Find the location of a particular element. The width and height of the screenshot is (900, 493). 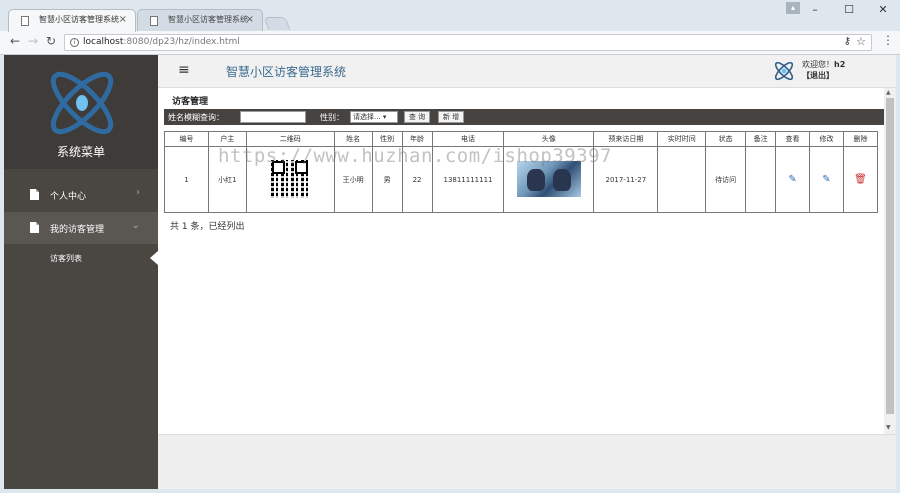

system-title: 智慧小区访客管理系统 is located at coordinates (286, 72).